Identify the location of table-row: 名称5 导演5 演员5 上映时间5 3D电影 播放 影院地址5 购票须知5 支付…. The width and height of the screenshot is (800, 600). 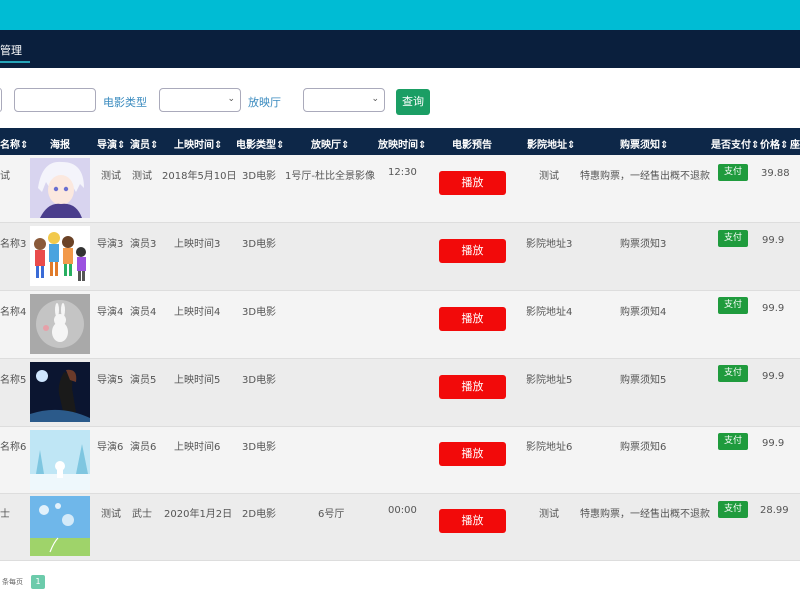
(400, 393).